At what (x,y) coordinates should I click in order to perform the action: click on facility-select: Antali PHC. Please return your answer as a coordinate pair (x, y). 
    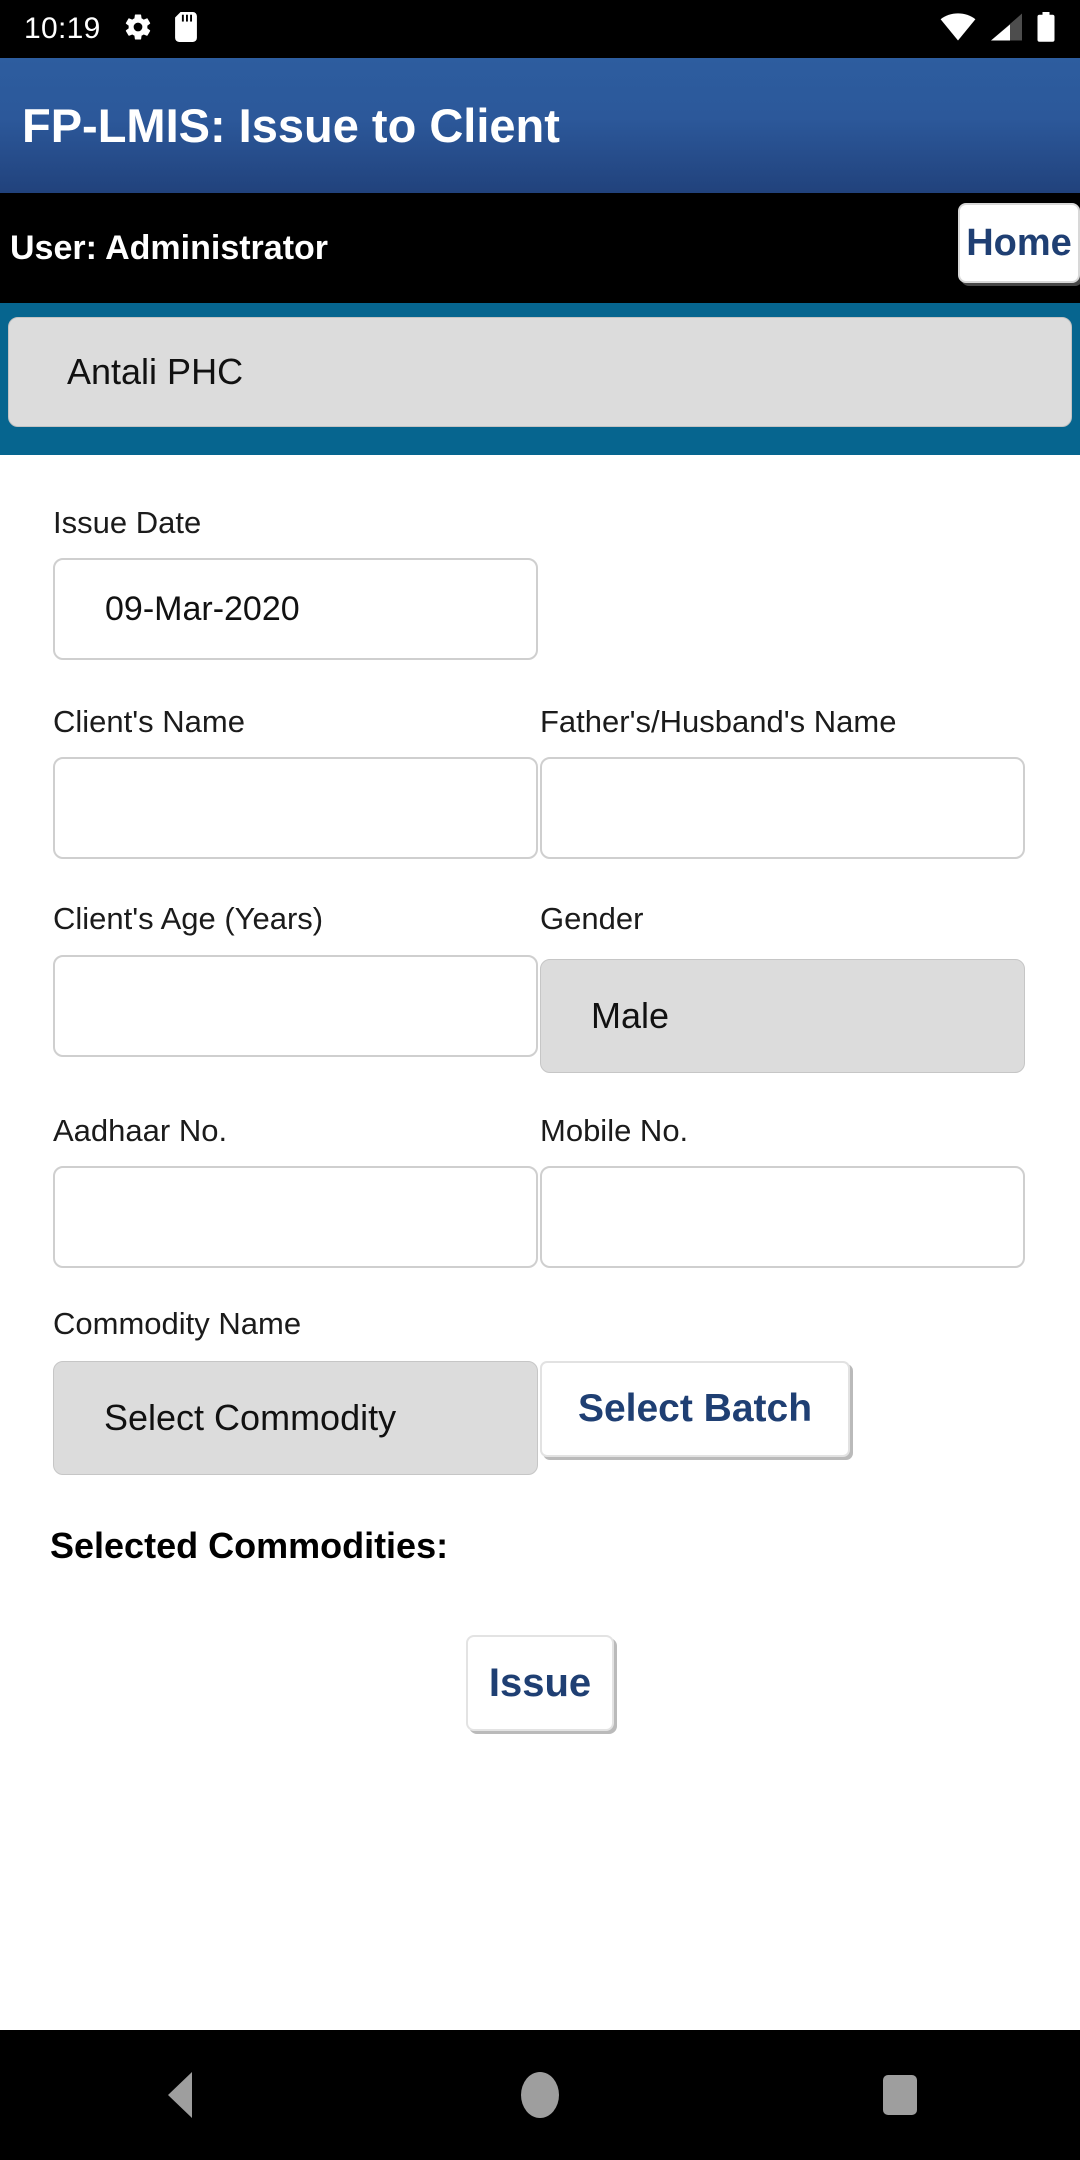
    Looking at the image, I should click on (540, 372).